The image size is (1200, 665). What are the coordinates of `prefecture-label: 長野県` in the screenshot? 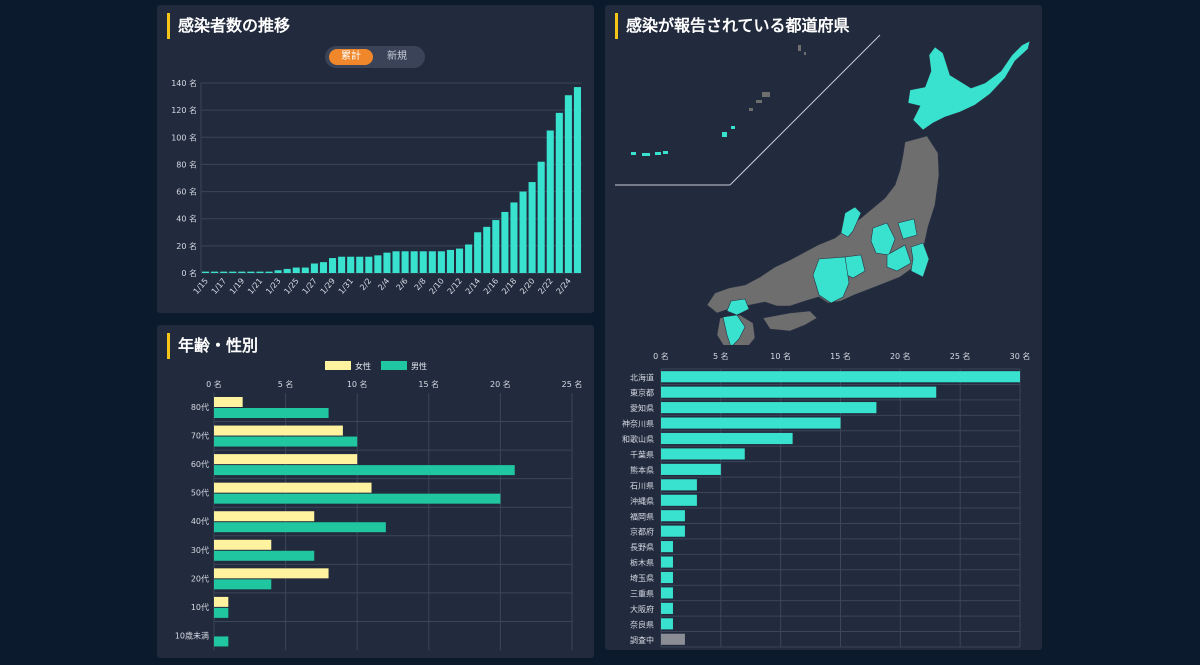 It's located at (642, 547).